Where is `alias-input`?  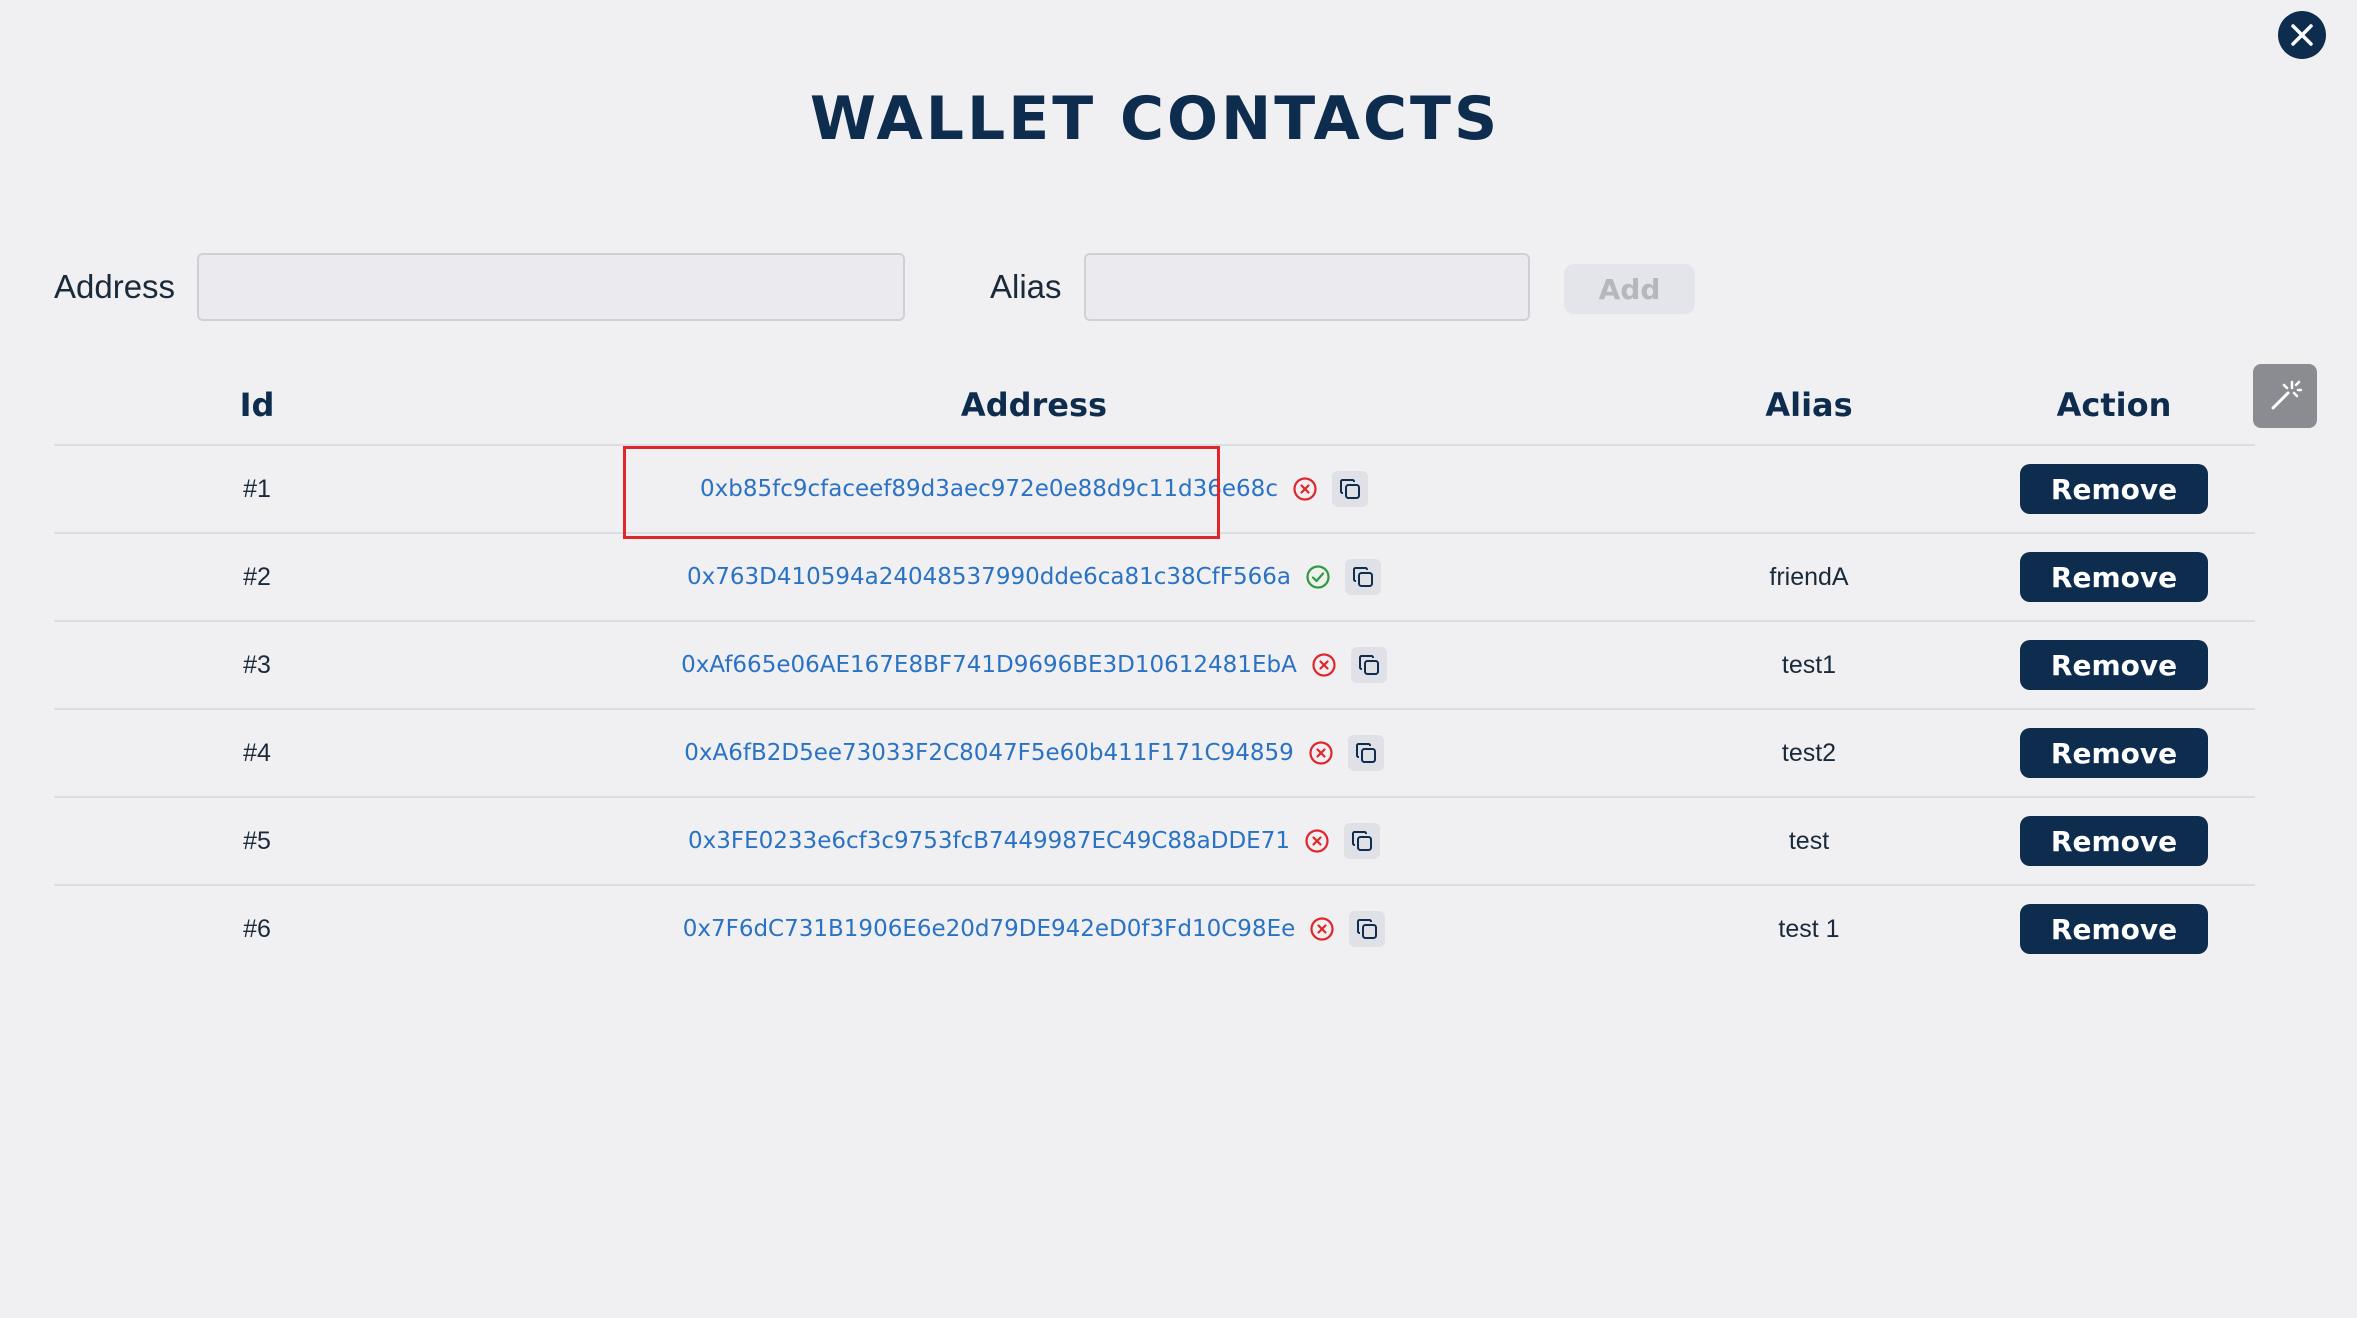
alias-input is located at coordinates (1307, 287).